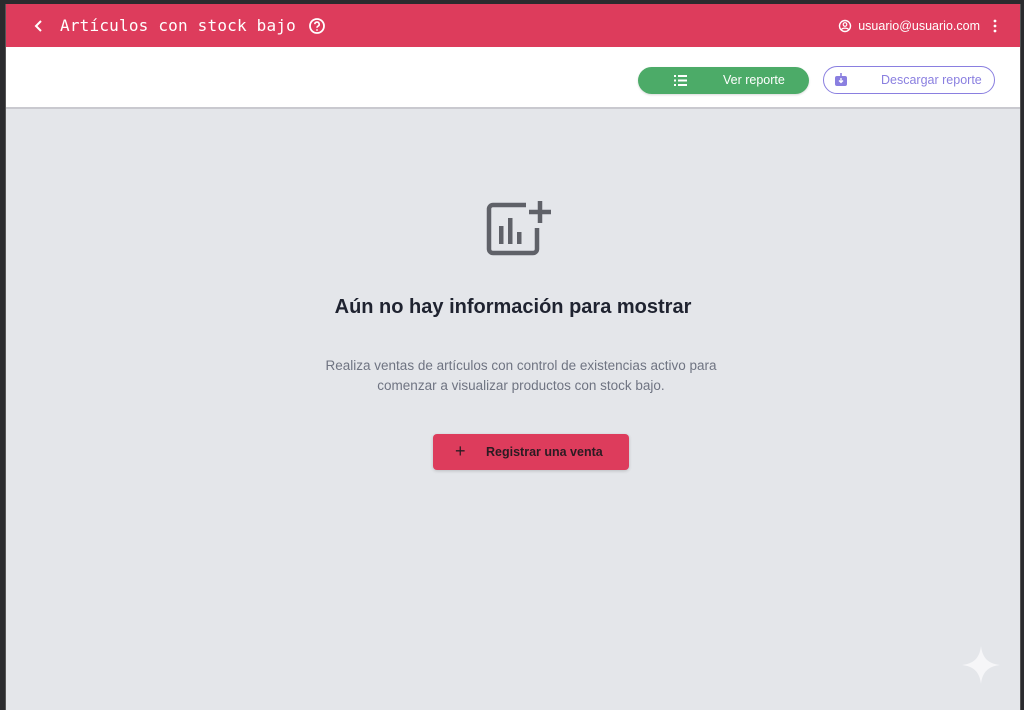 The height and width of the screenshot is (710, 1024). What do you see at coordinates (995, 26) in the screenshot?
I see `kebab-menu-icon` at bounding box center [995, 26].